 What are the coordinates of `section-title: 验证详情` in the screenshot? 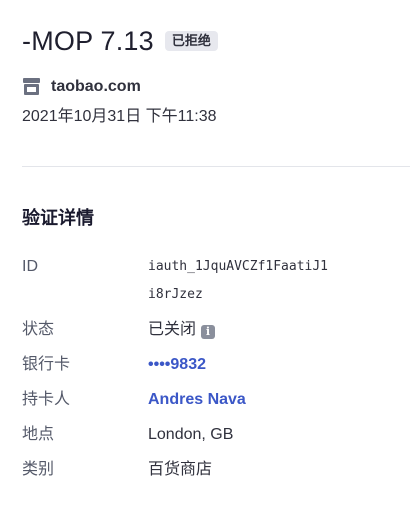 It's located at (58, 218).